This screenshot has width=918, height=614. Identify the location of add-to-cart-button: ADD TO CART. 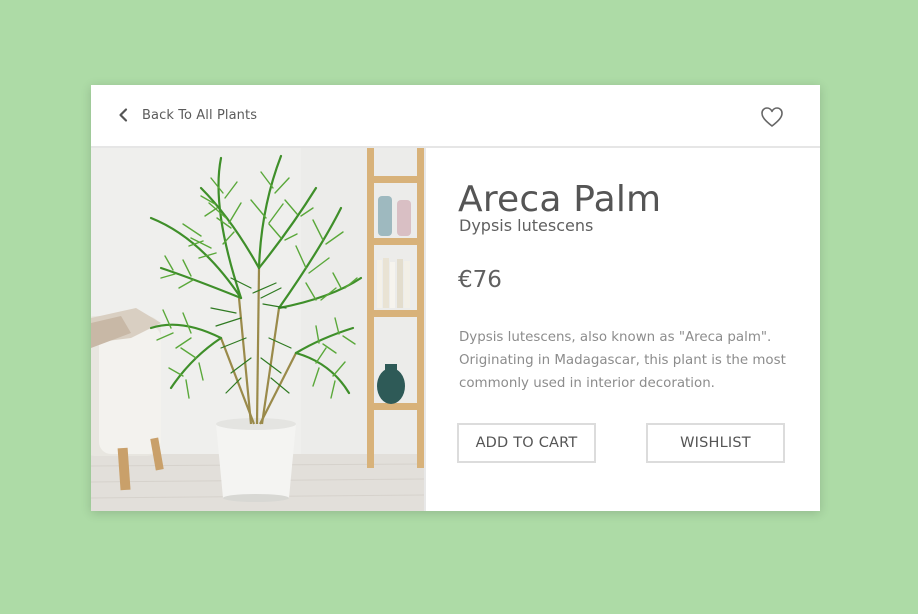
(526, 443).